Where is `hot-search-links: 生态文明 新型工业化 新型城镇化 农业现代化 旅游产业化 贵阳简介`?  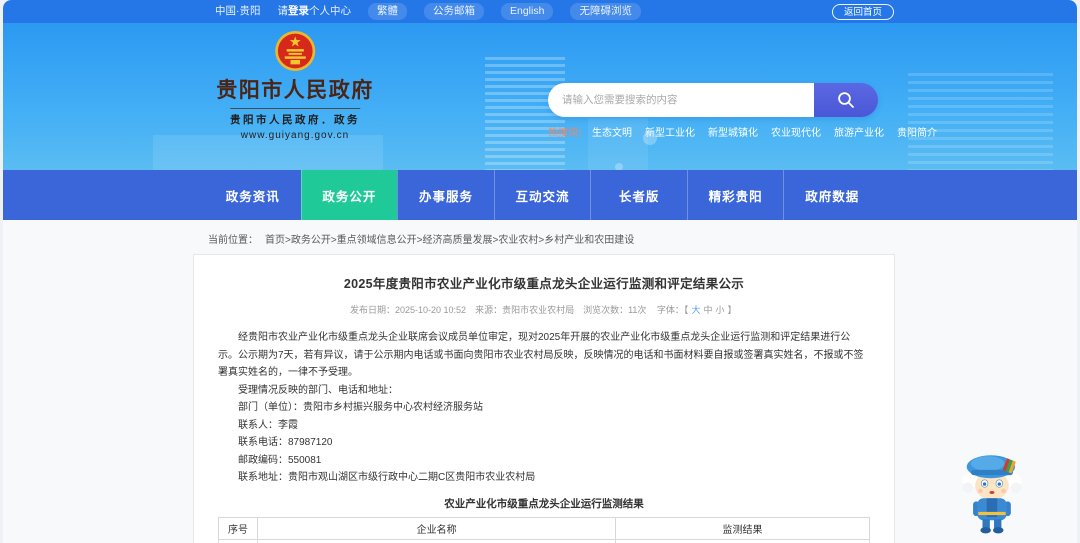 hot-search-links: 生态文明 新型工业化 新型城镇化 农业现代化 旅游产业化 贵阳简介 is located at coordinates (771, 131).